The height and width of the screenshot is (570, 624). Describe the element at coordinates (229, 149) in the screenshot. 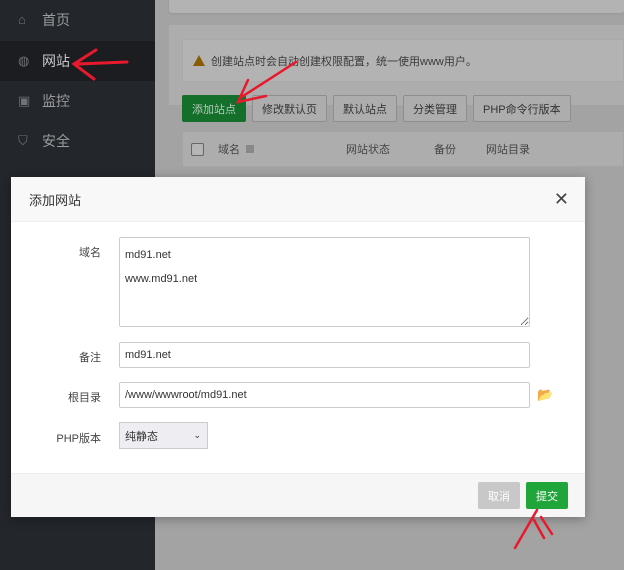

I see `column-domain: 域名` at that location.